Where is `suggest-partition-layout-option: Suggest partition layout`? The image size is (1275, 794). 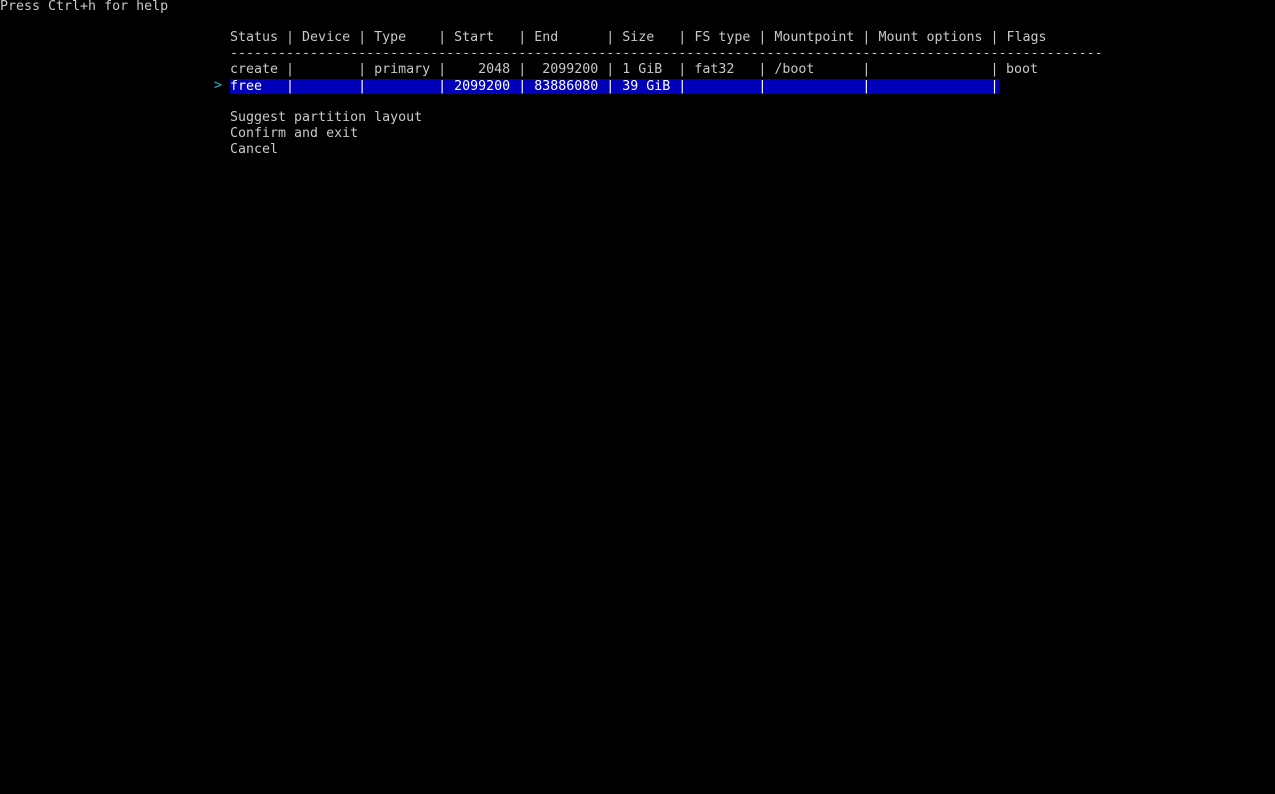
suggest-partition-layout-option: Suggest partition layout is located at coordinates (326, 118).